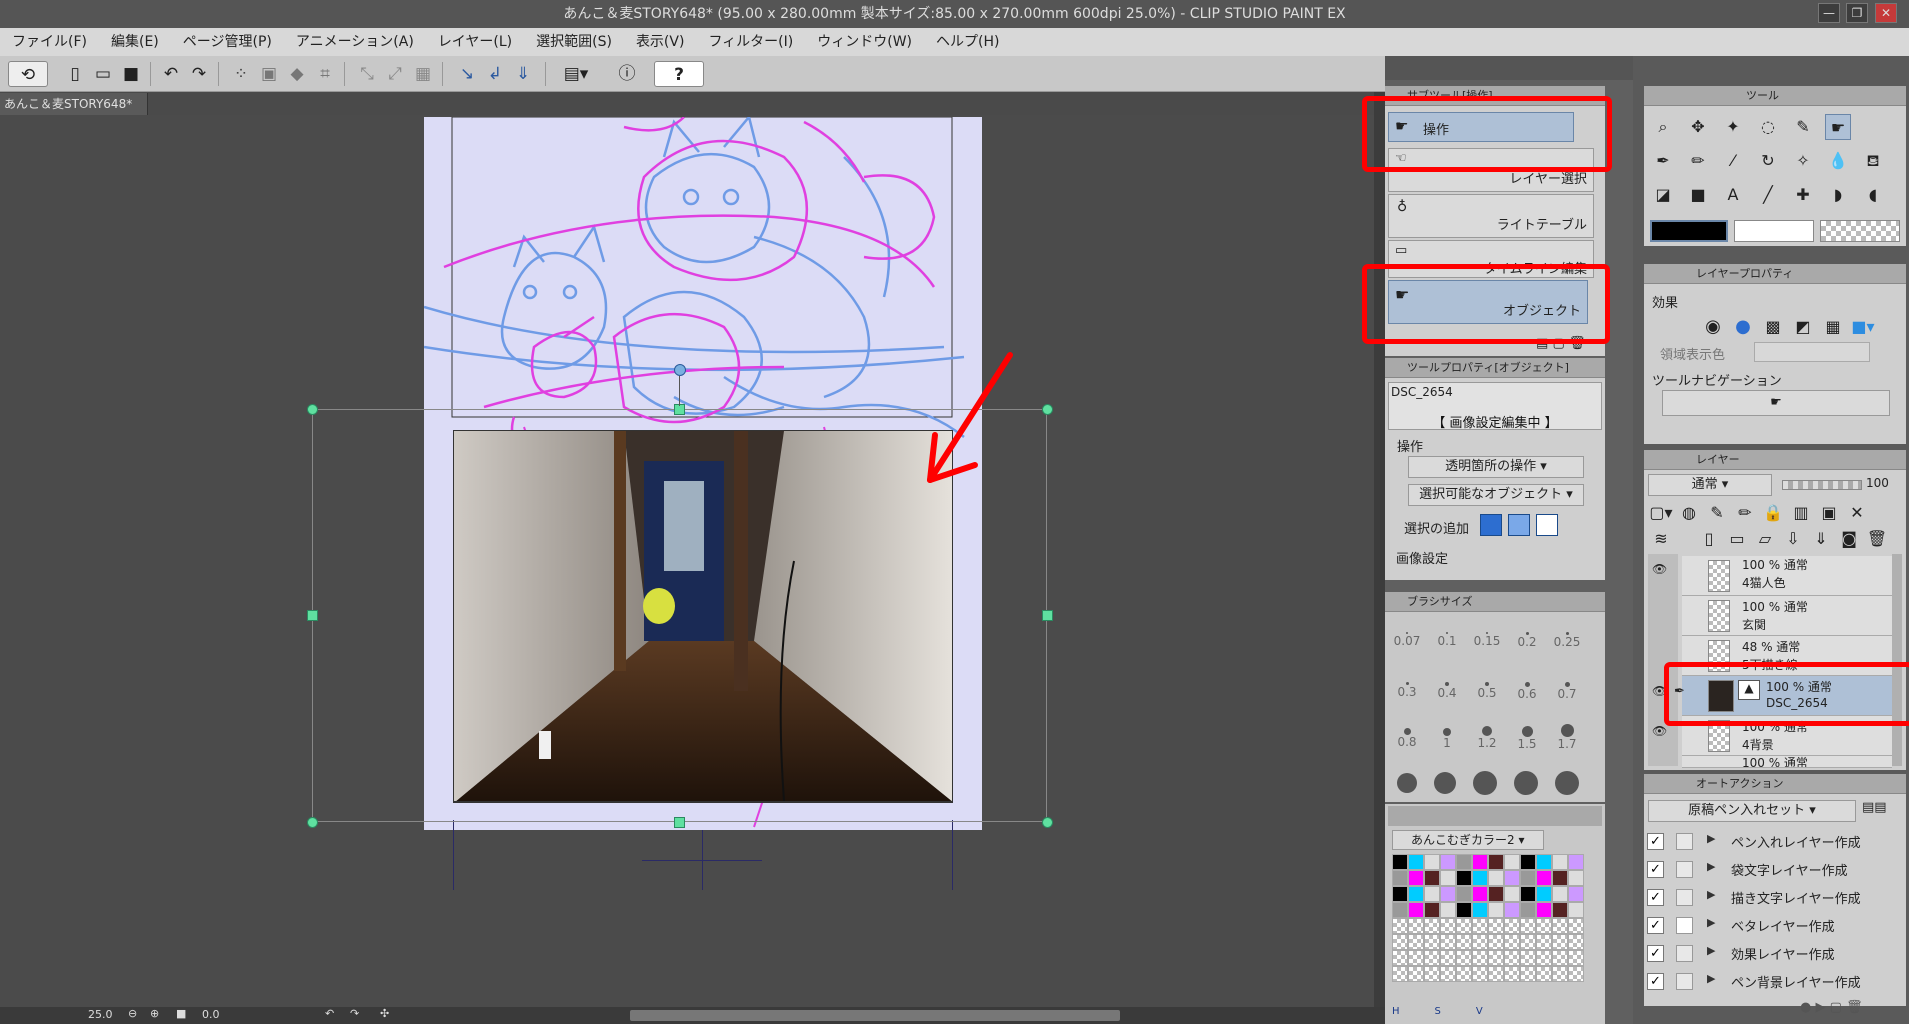  What do you see at coordinates (384, 1013) in the screenshot?
I see `reset-rotation-icon: ✣` at bounding box center [384, 1013].